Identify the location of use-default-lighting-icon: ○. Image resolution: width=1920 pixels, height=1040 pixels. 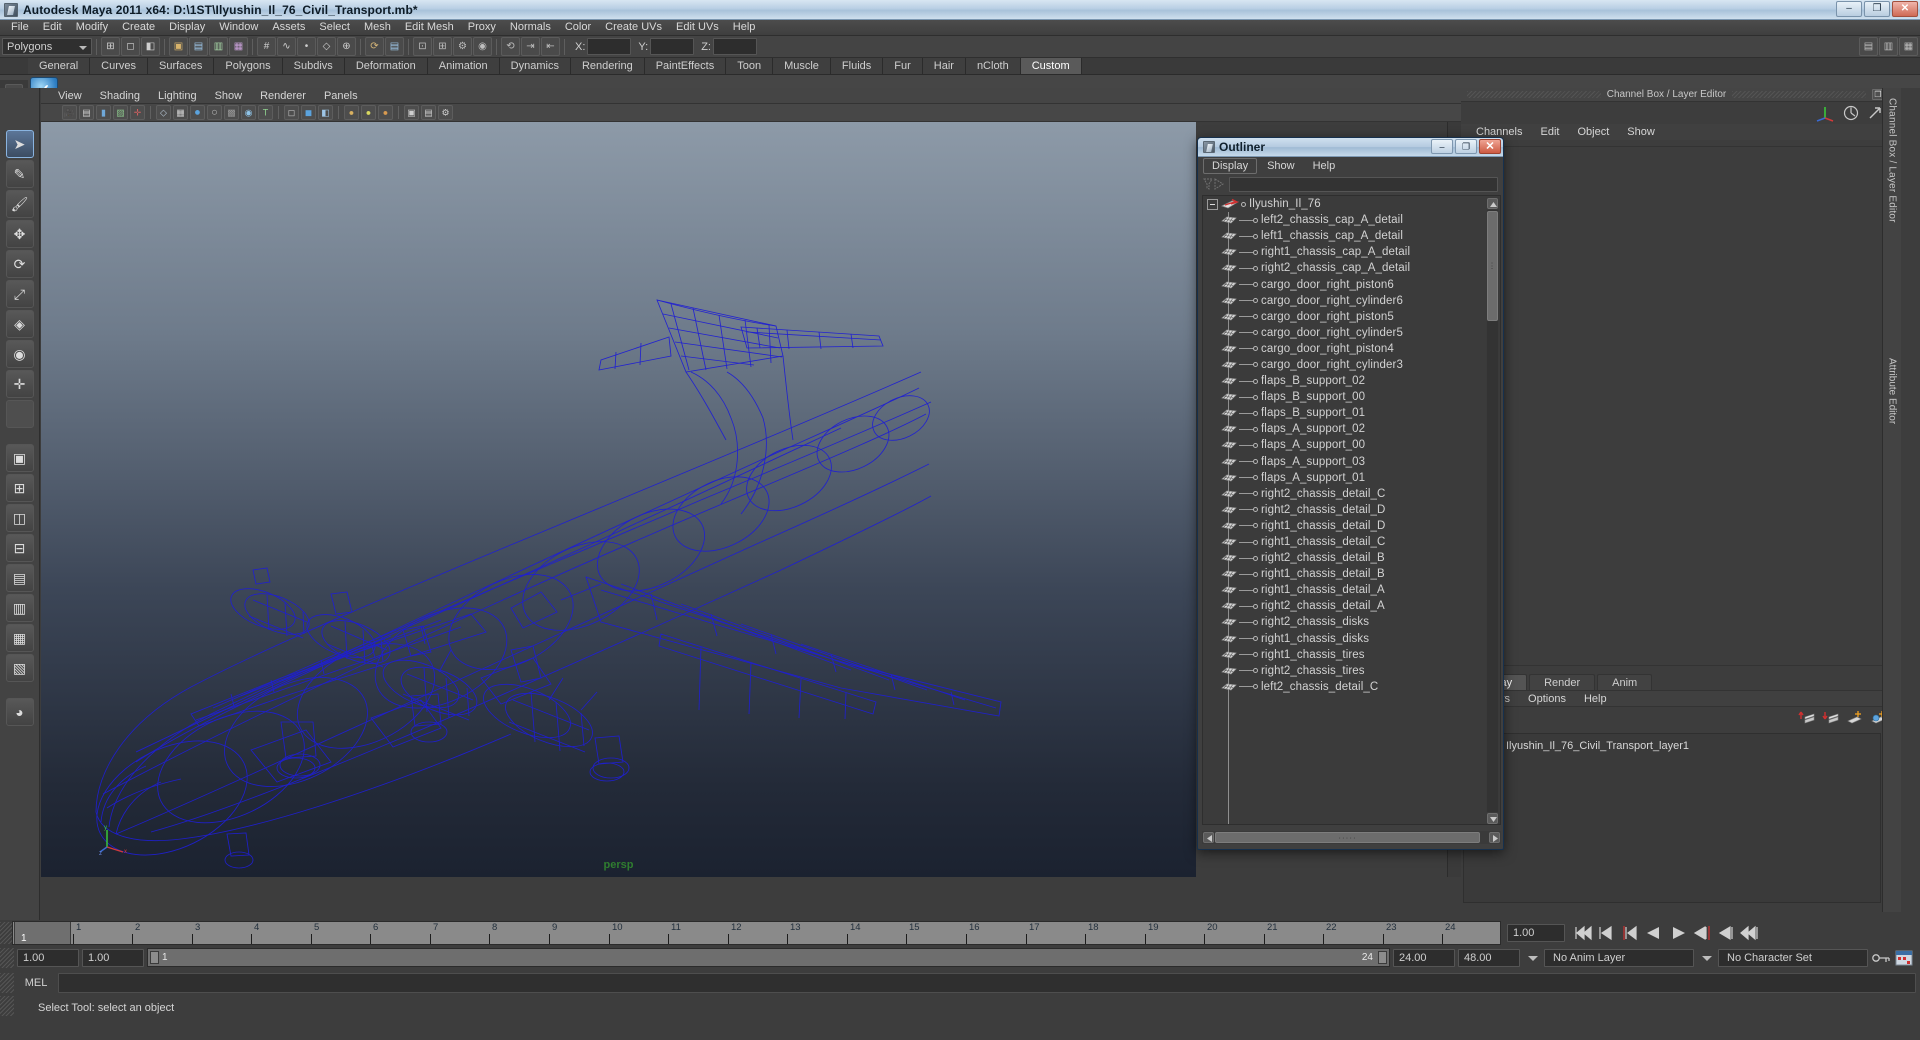
(214, 112).